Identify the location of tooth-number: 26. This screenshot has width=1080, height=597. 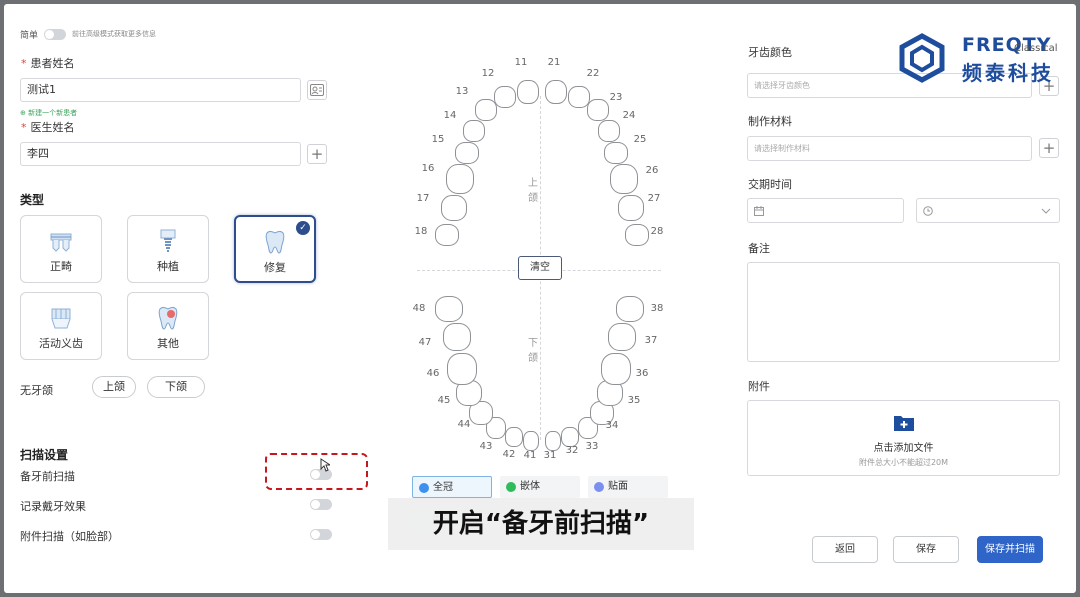
(652, 170).